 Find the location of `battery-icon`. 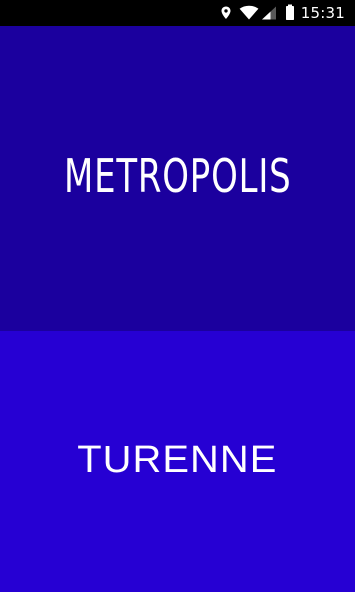

battery-icon is located at coordinates (290, 13).